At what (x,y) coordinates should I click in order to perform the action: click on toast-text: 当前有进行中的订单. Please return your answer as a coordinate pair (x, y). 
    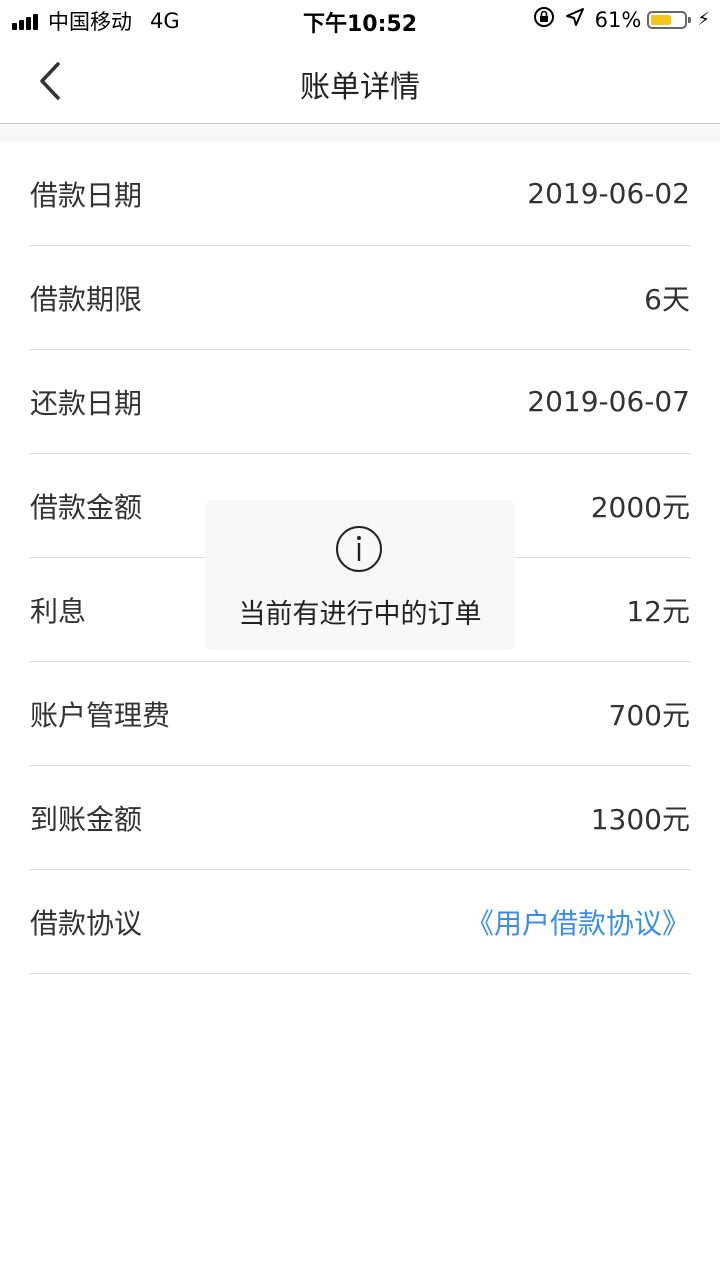
    Looking at the image, I should click on (360, 614).